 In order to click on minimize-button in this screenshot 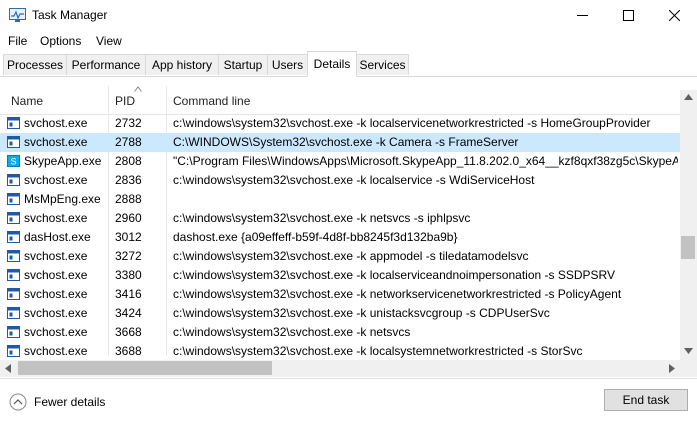, I will do `click(582, 15)`.